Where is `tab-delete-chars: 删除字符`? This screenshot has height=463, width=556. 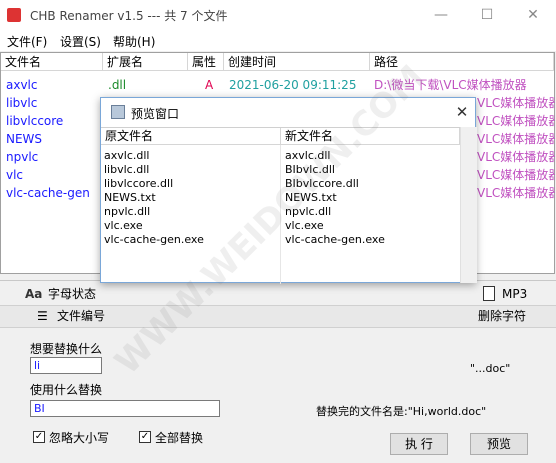 tab-delete-chars: 删除字符 is located at coordinates (502, 316).